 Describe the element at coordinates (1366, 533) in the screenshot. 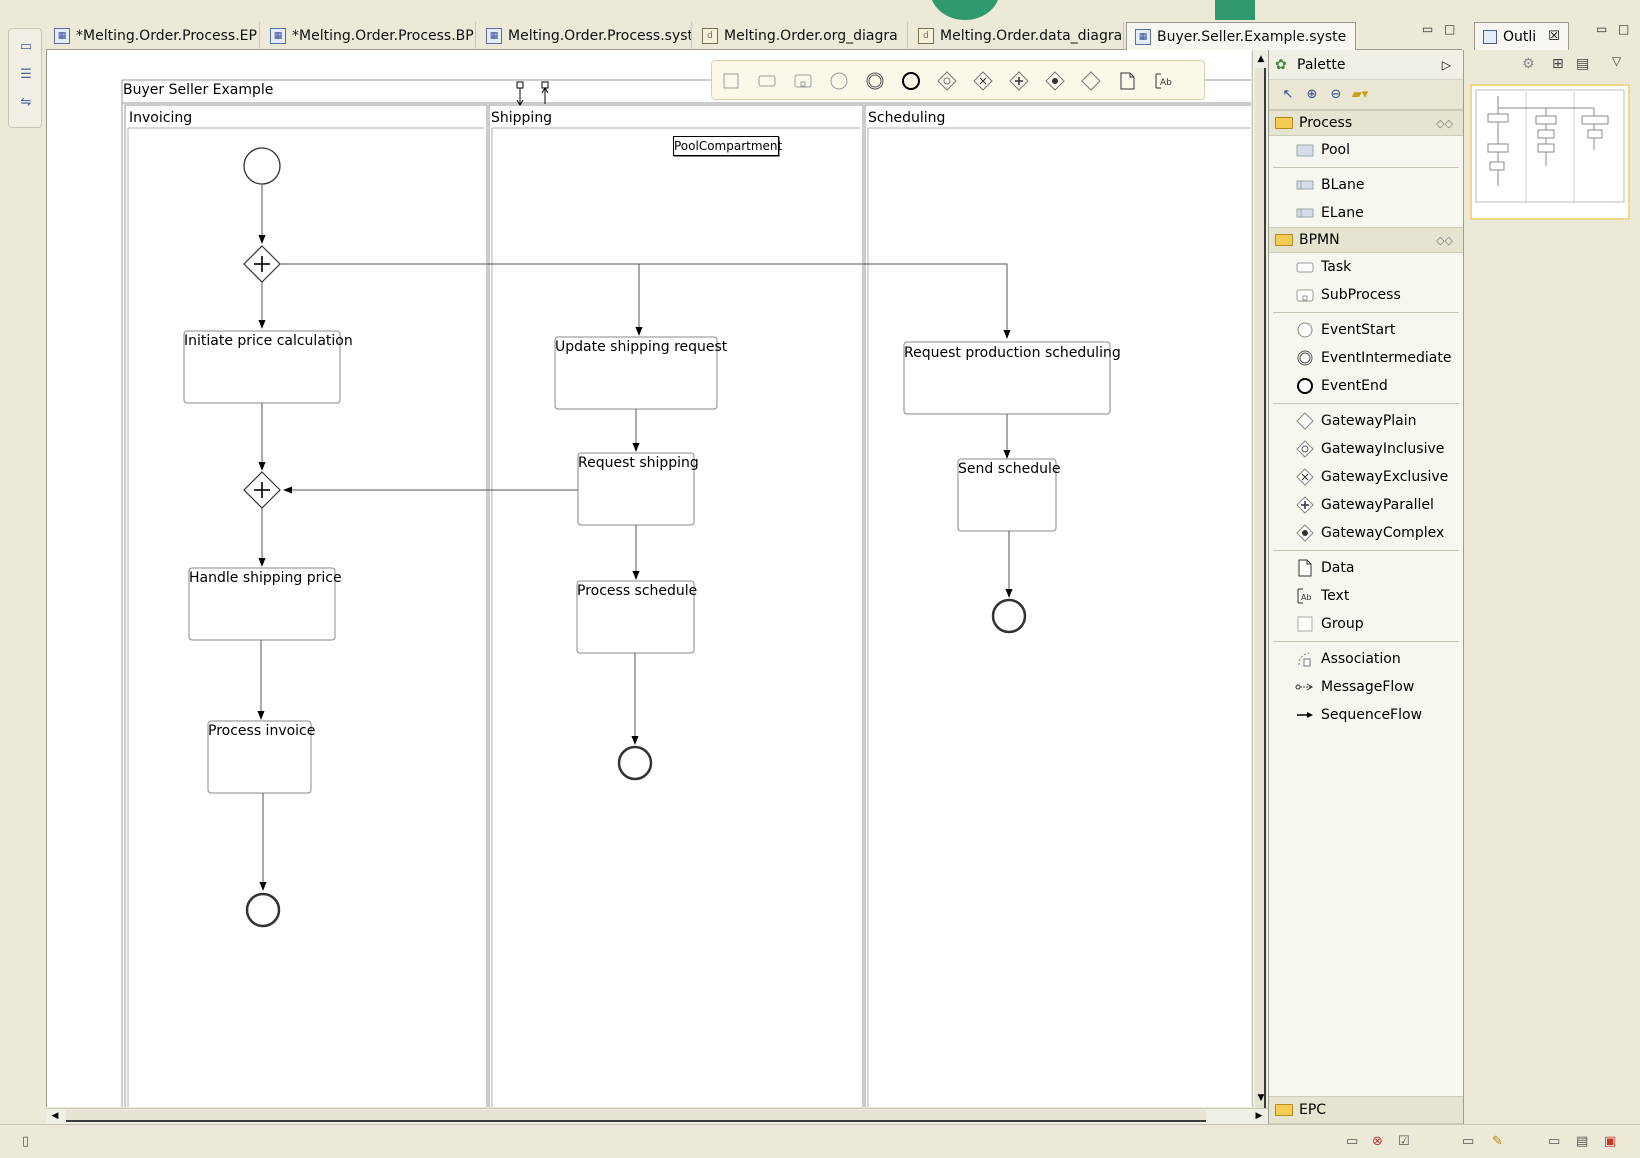

I see `palette-item-gateway-complex: GatewayComplex` at that location.